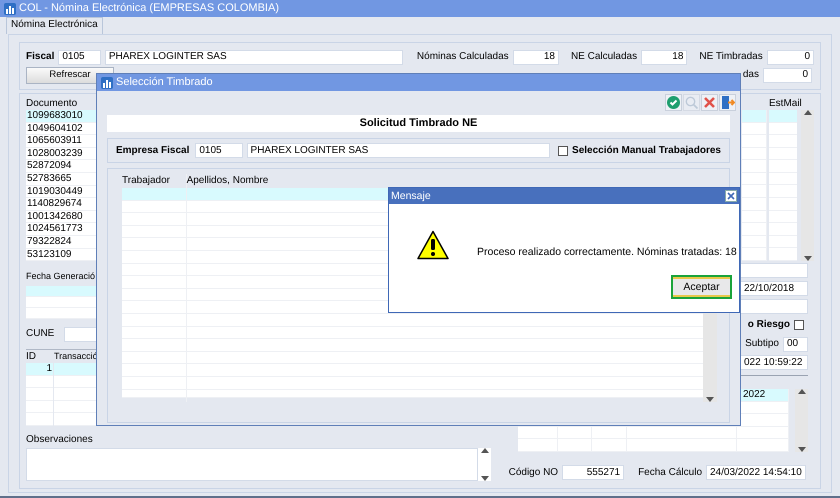 The height and width of the screenshot is (498, 840). I want to click on column-header: Trabajador, so click(146, 181).